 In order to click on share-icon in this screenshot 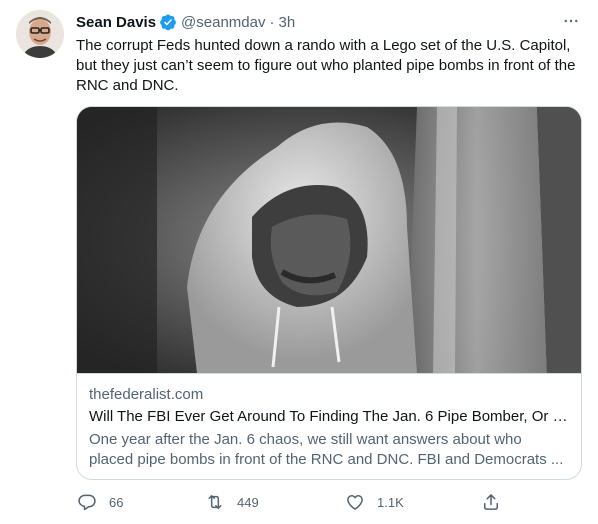, I will do `click(491, 502)`.